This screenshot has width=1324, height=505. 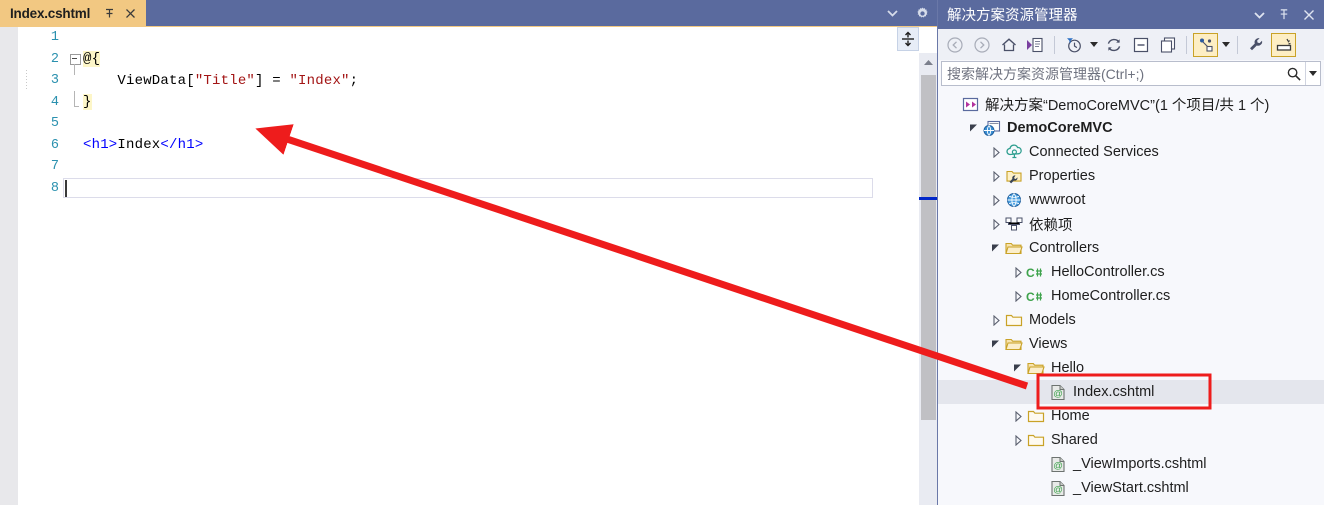 I want to click on search-icon, so click(x=1294, y=73).